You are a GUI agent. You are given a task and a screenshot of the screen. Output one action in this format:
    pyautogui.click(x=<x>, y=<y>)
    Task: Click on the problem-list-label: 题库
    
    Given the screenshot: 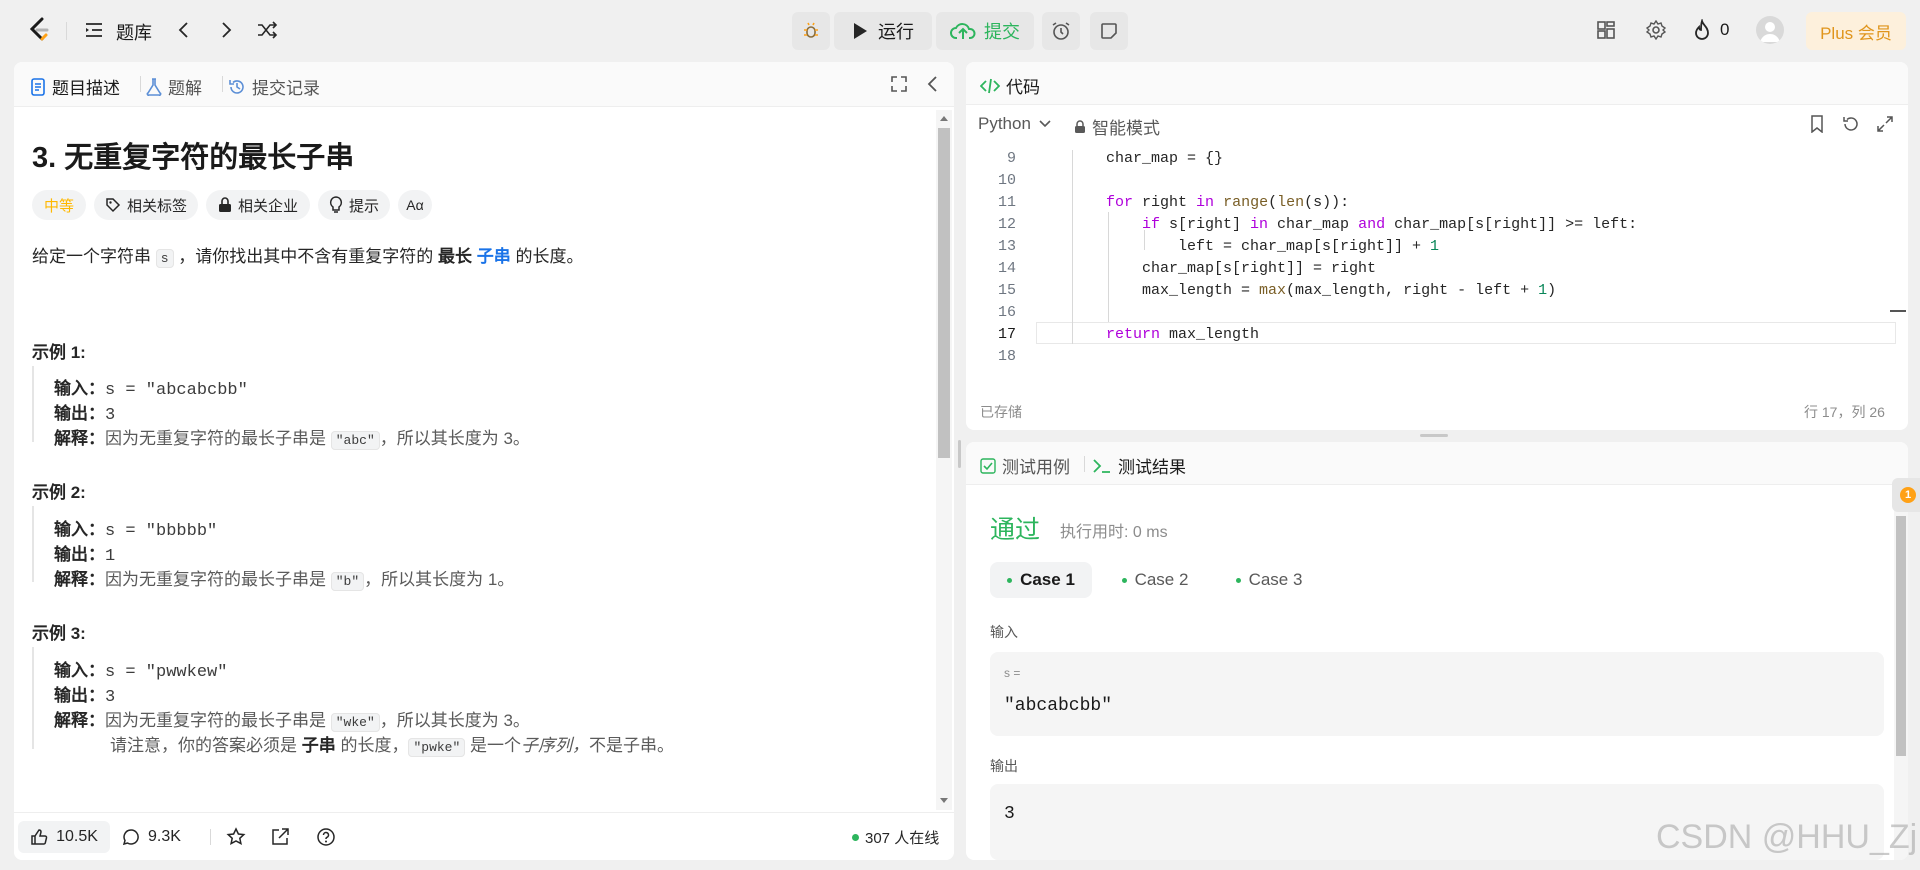 What is the action you would take?
    pyautogui.click(x=134, y=32)
    